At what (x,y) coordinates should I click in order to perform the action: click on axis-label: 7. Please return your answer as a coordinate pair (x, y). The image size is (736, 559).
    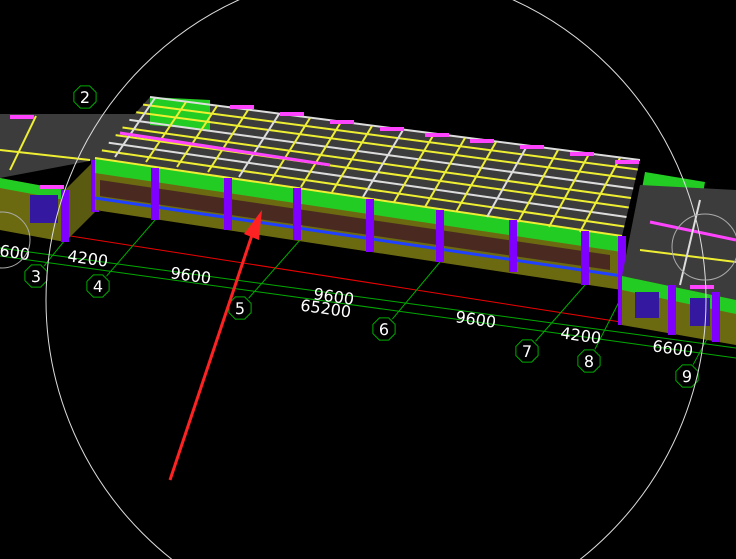
    Looking at the image, I should click on (527, 351).